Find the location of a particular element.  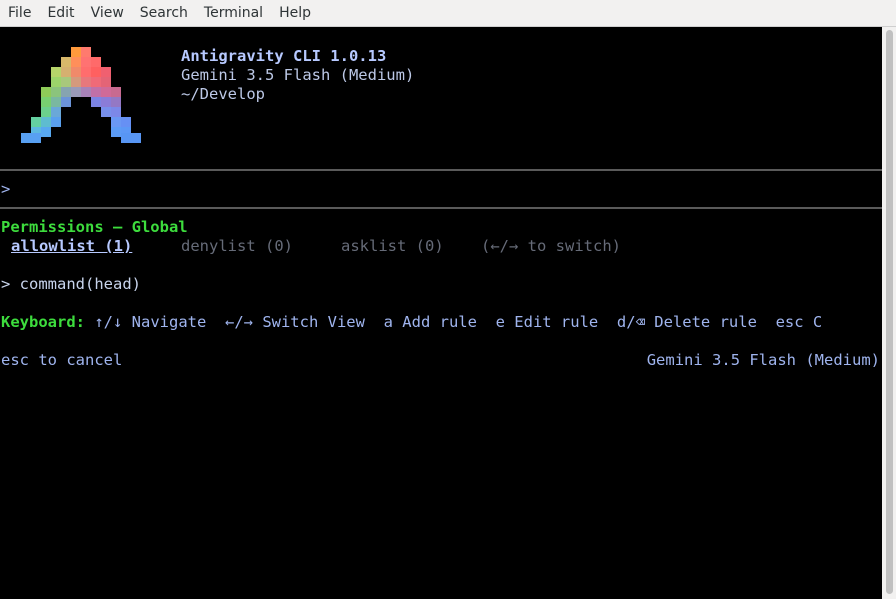

menu-file: File is located at coordinates (19, 13).